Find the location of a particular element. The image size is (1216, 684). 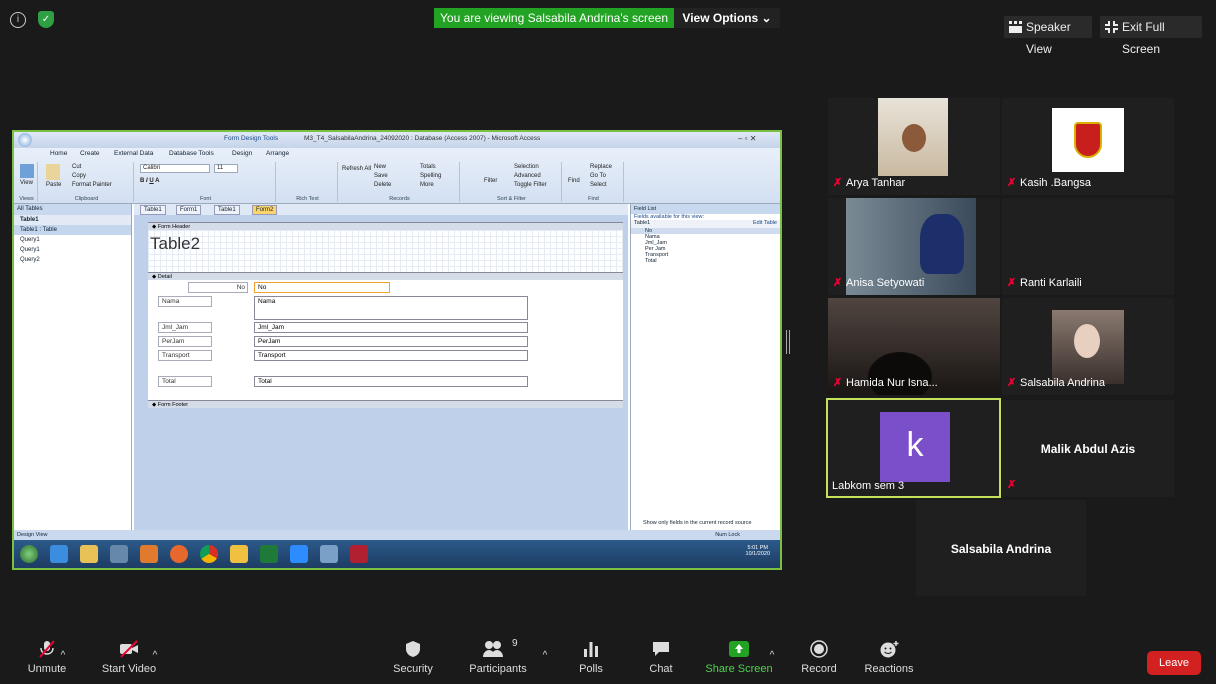

field-box-perjam: PerJam is located at coordinates (391, 341).